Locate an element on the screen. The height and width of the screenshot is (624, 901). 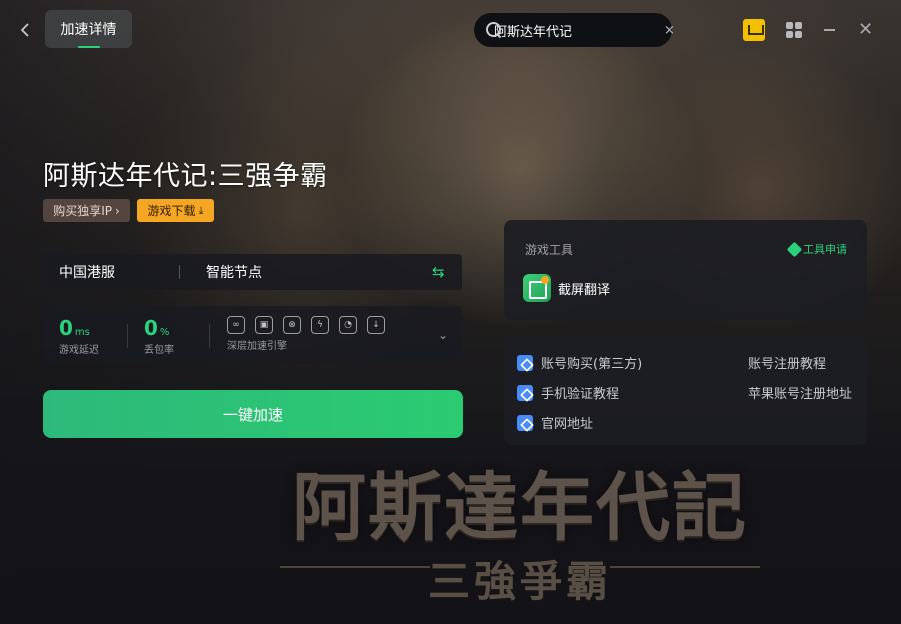
packet-loss-stat: 0% 丢包率 is located at coordinates (159, 336).